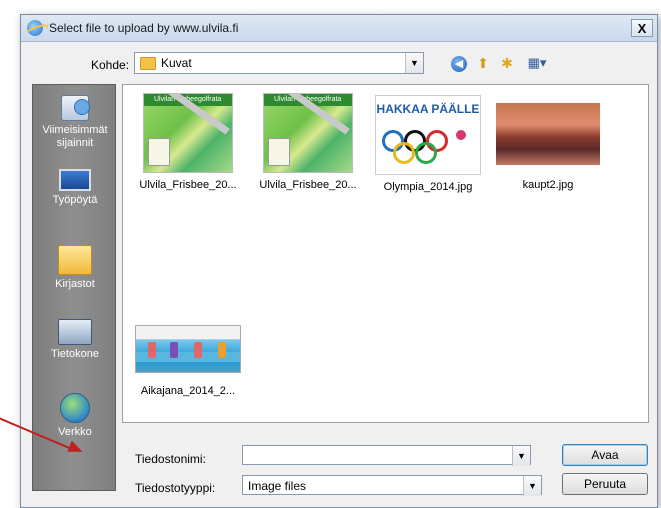 The width and height of the screenshot is (661, 508). Describe the element at coordinates (144, 28) in the screenshot. I see `window-title: Select file to upload by www.ulvila.fi` at that location.